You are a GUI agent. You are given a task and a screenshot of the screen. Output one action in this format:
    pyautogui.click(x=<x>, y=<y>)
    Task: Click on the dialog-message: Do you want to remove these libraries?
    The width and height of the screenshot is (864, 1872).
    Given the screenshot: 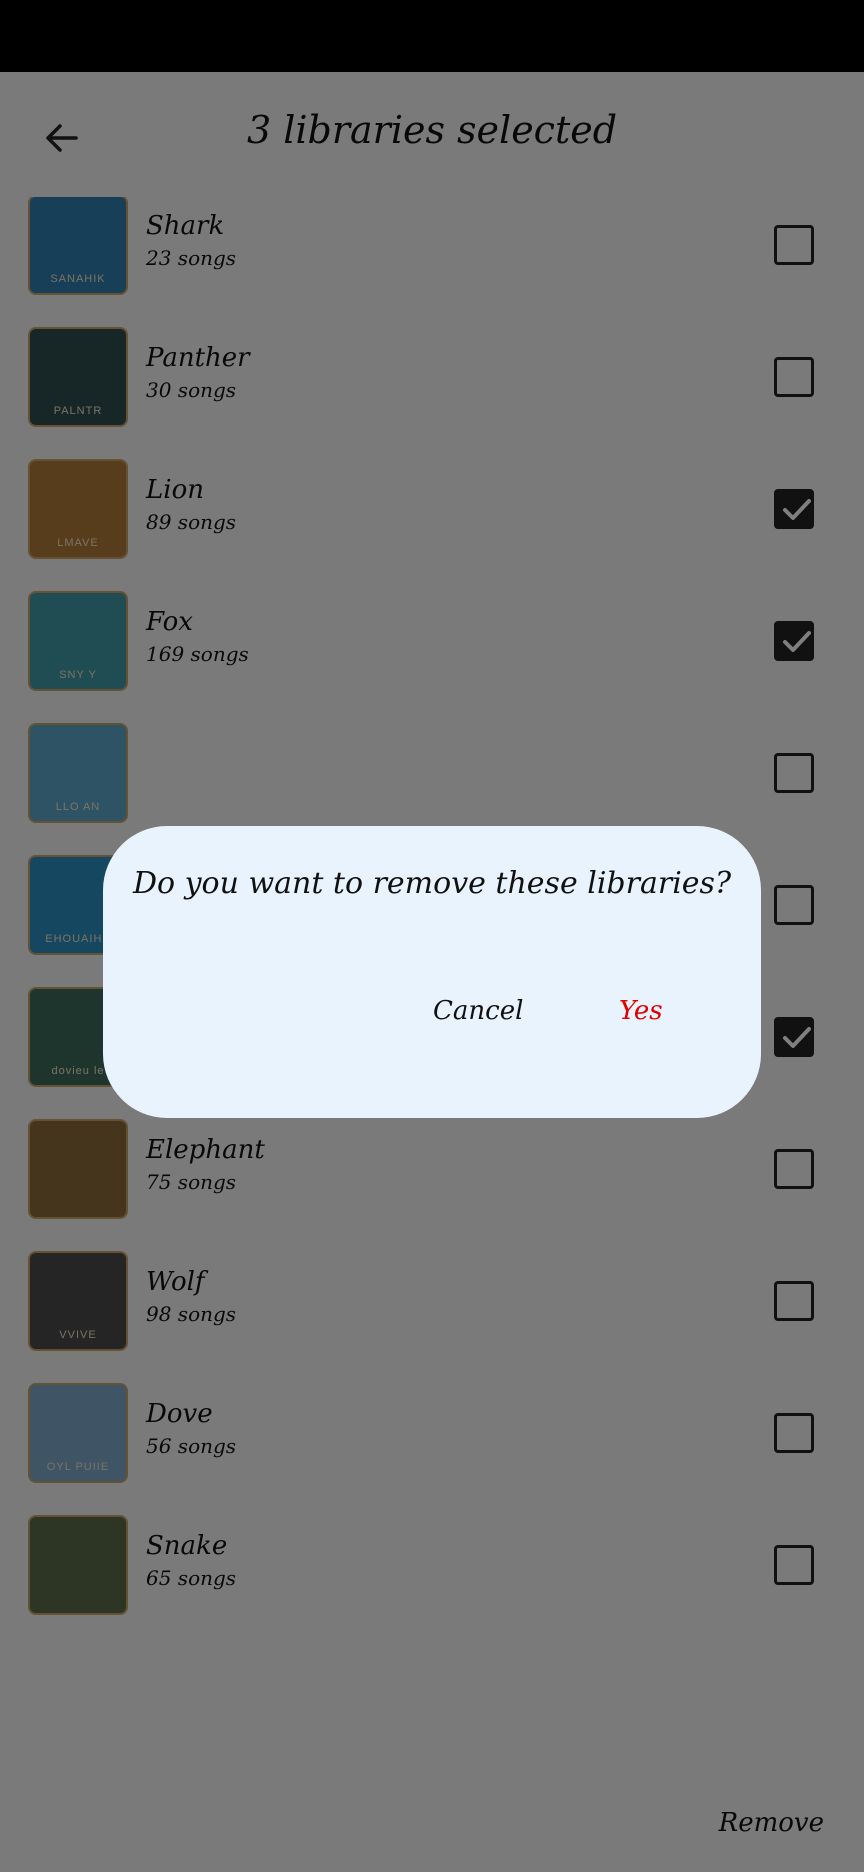 What is the action you would take?
    pyautogui.click(x=432, y=883)
    